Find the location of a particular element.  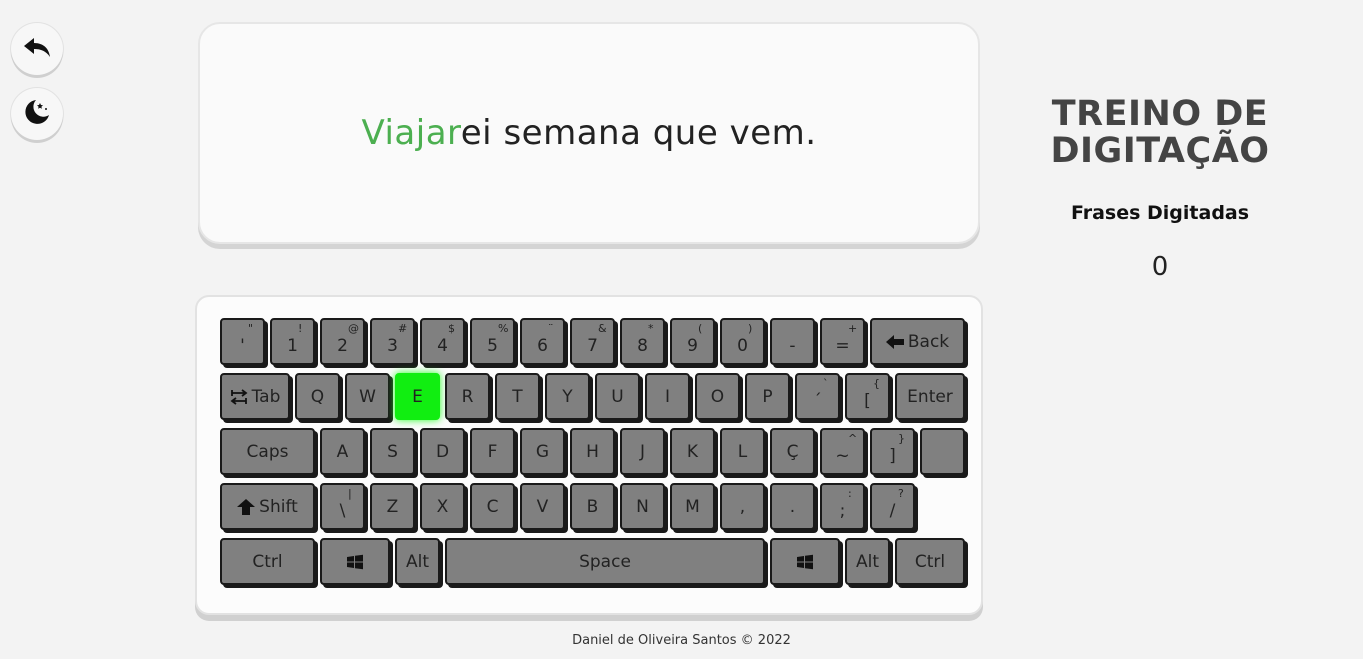

key-8: 8 * is located at coordinates (642, 341).